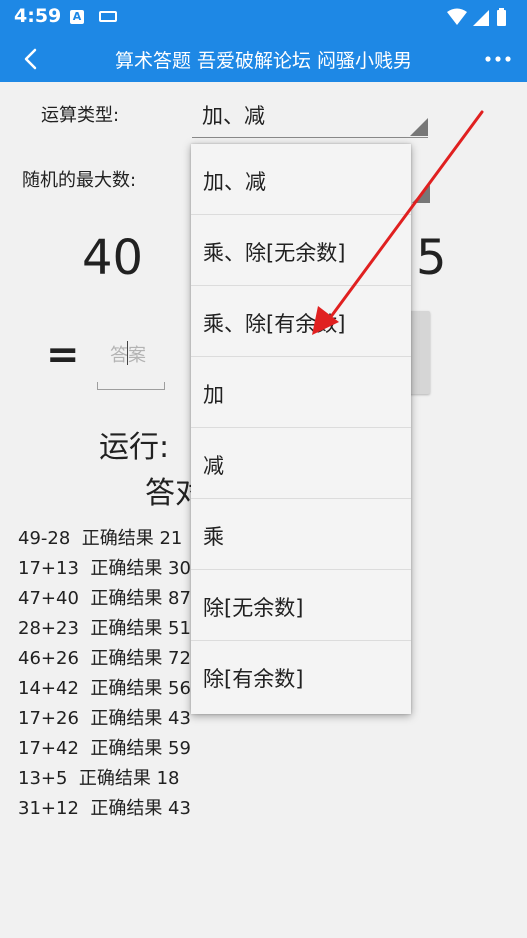 The image size is (527, 938). I want to click on dropdown-option: 加, so click(301, 392).